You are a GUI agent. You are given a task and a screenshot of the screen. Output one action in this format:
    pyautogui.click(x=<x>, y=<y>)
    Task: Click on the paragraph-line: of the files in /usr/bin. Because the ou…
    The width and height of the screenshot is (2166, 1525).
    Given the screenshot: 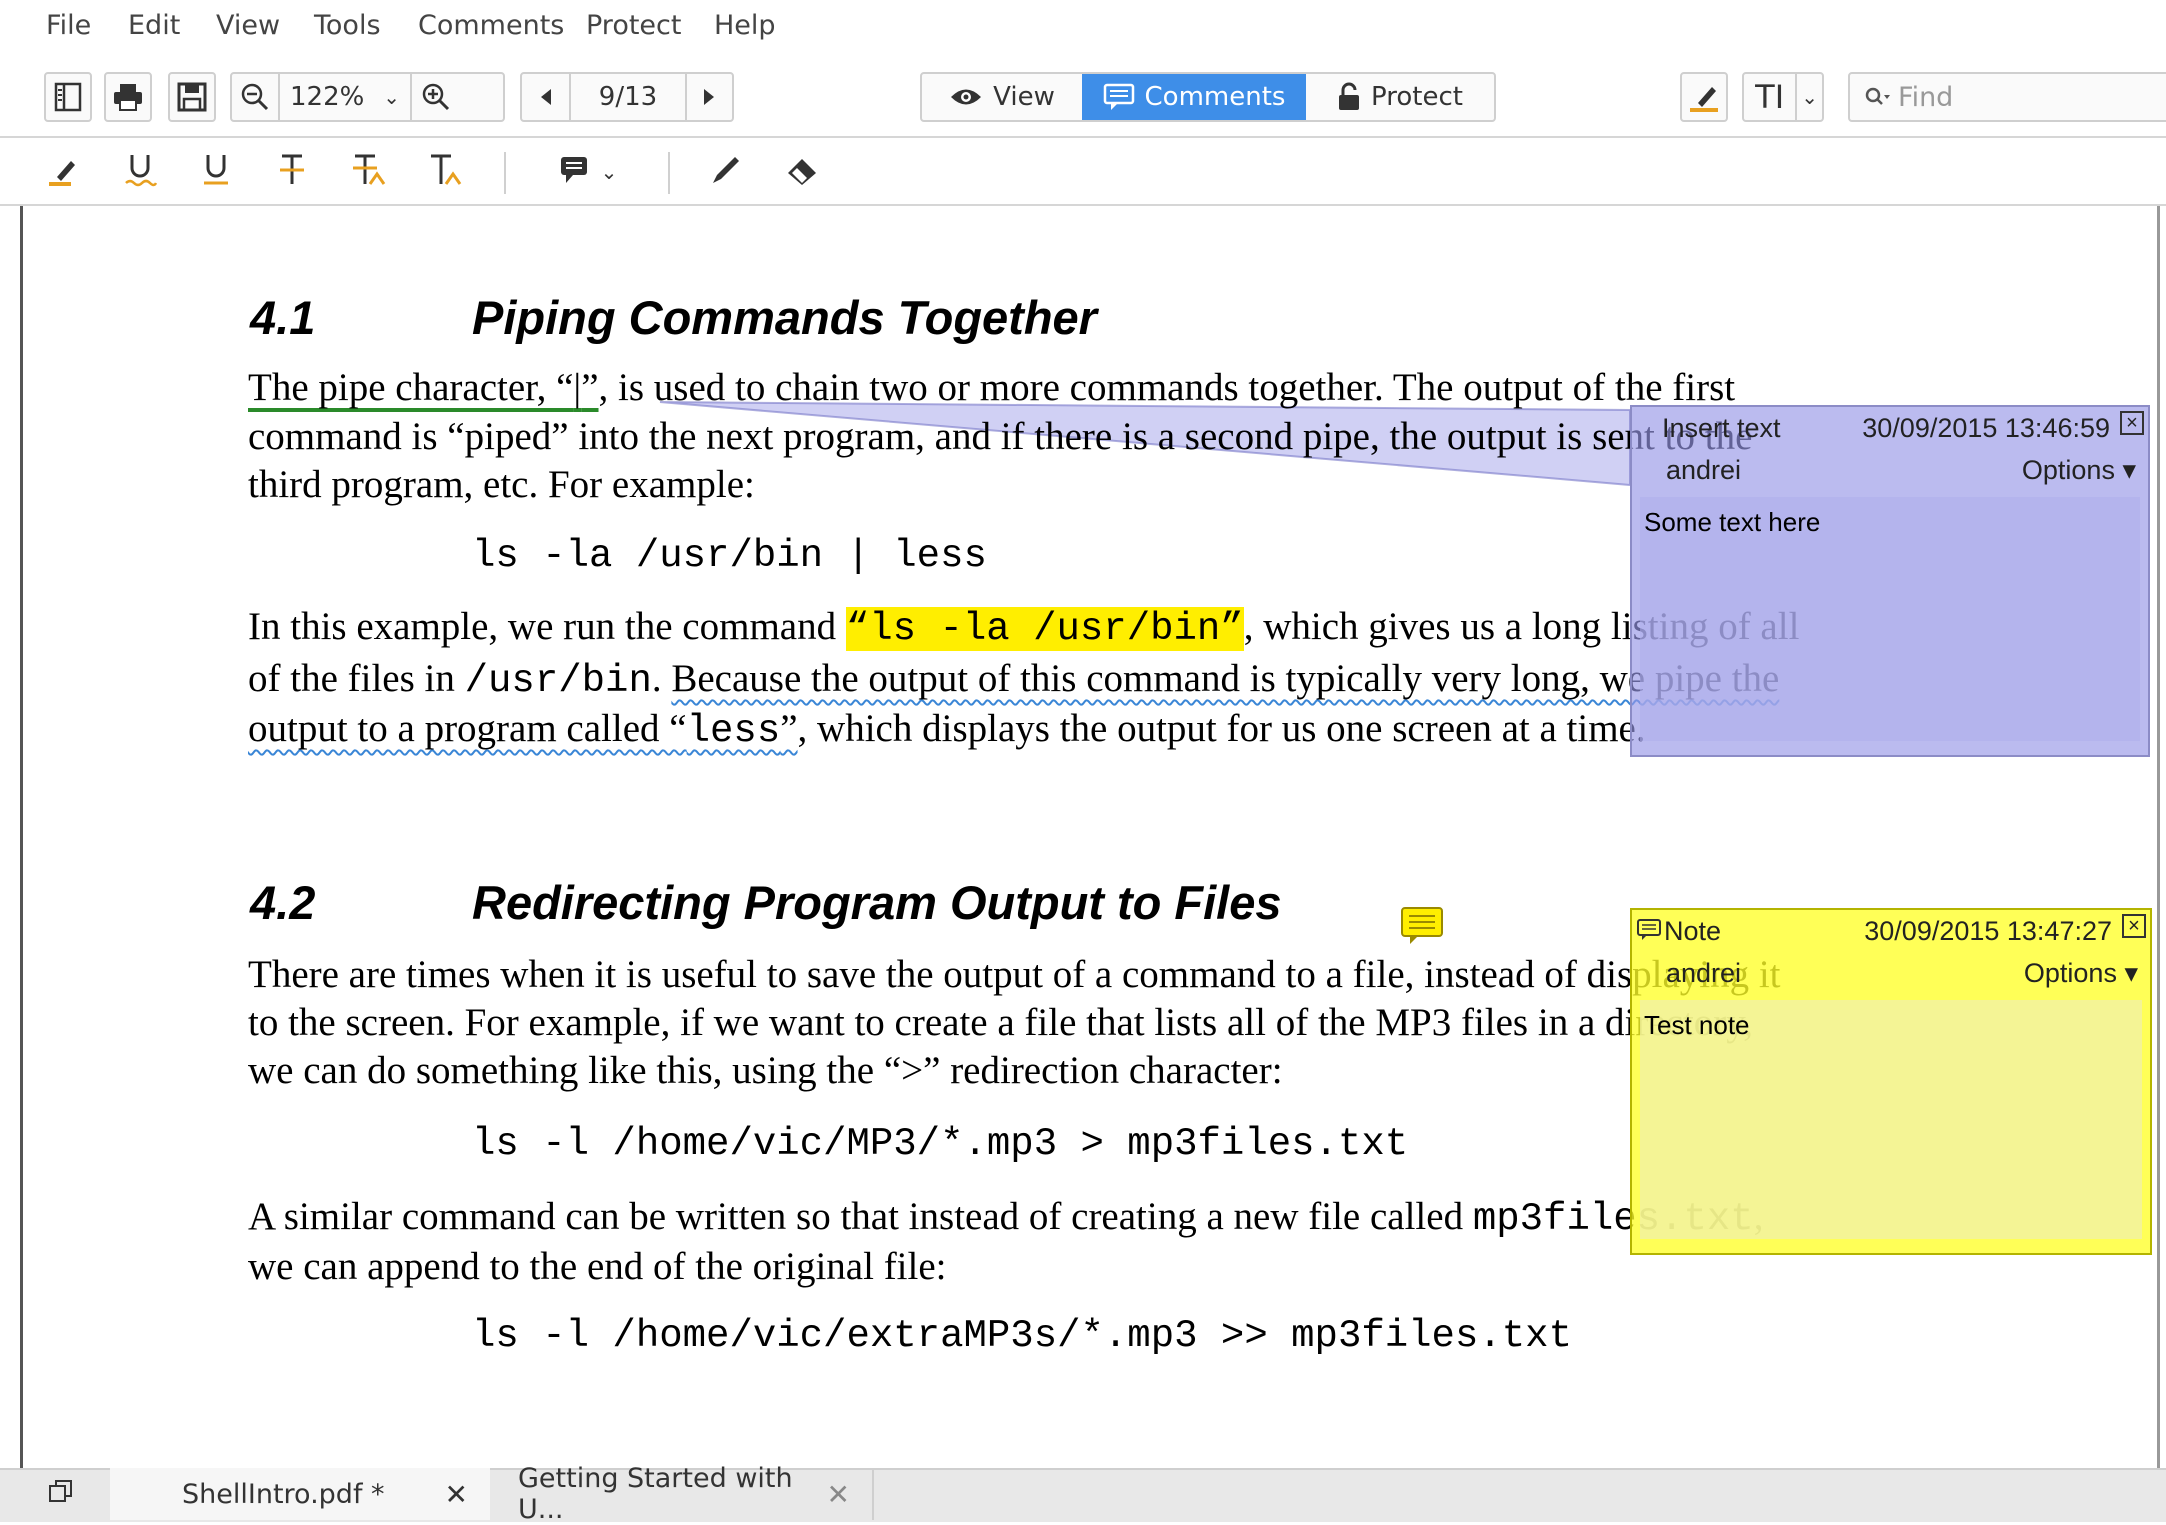 What is the action you would take?
    pyautogui.click(x=1014, y=680)
    